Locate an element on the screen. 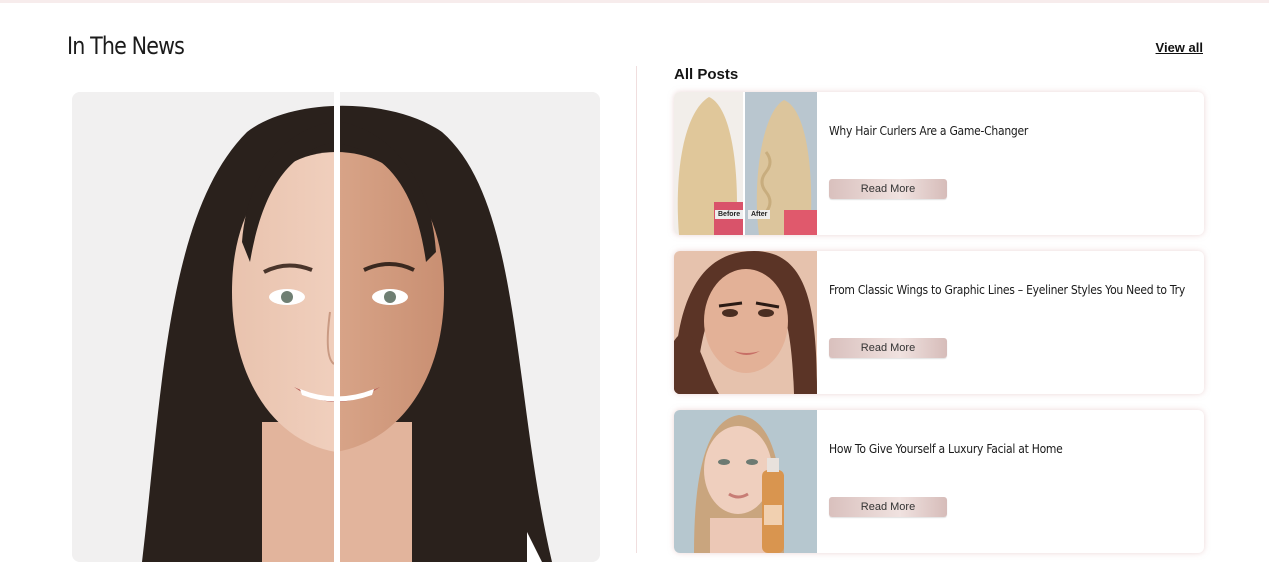  post-thumbnail: Before After is located at coordinates (745, 163).